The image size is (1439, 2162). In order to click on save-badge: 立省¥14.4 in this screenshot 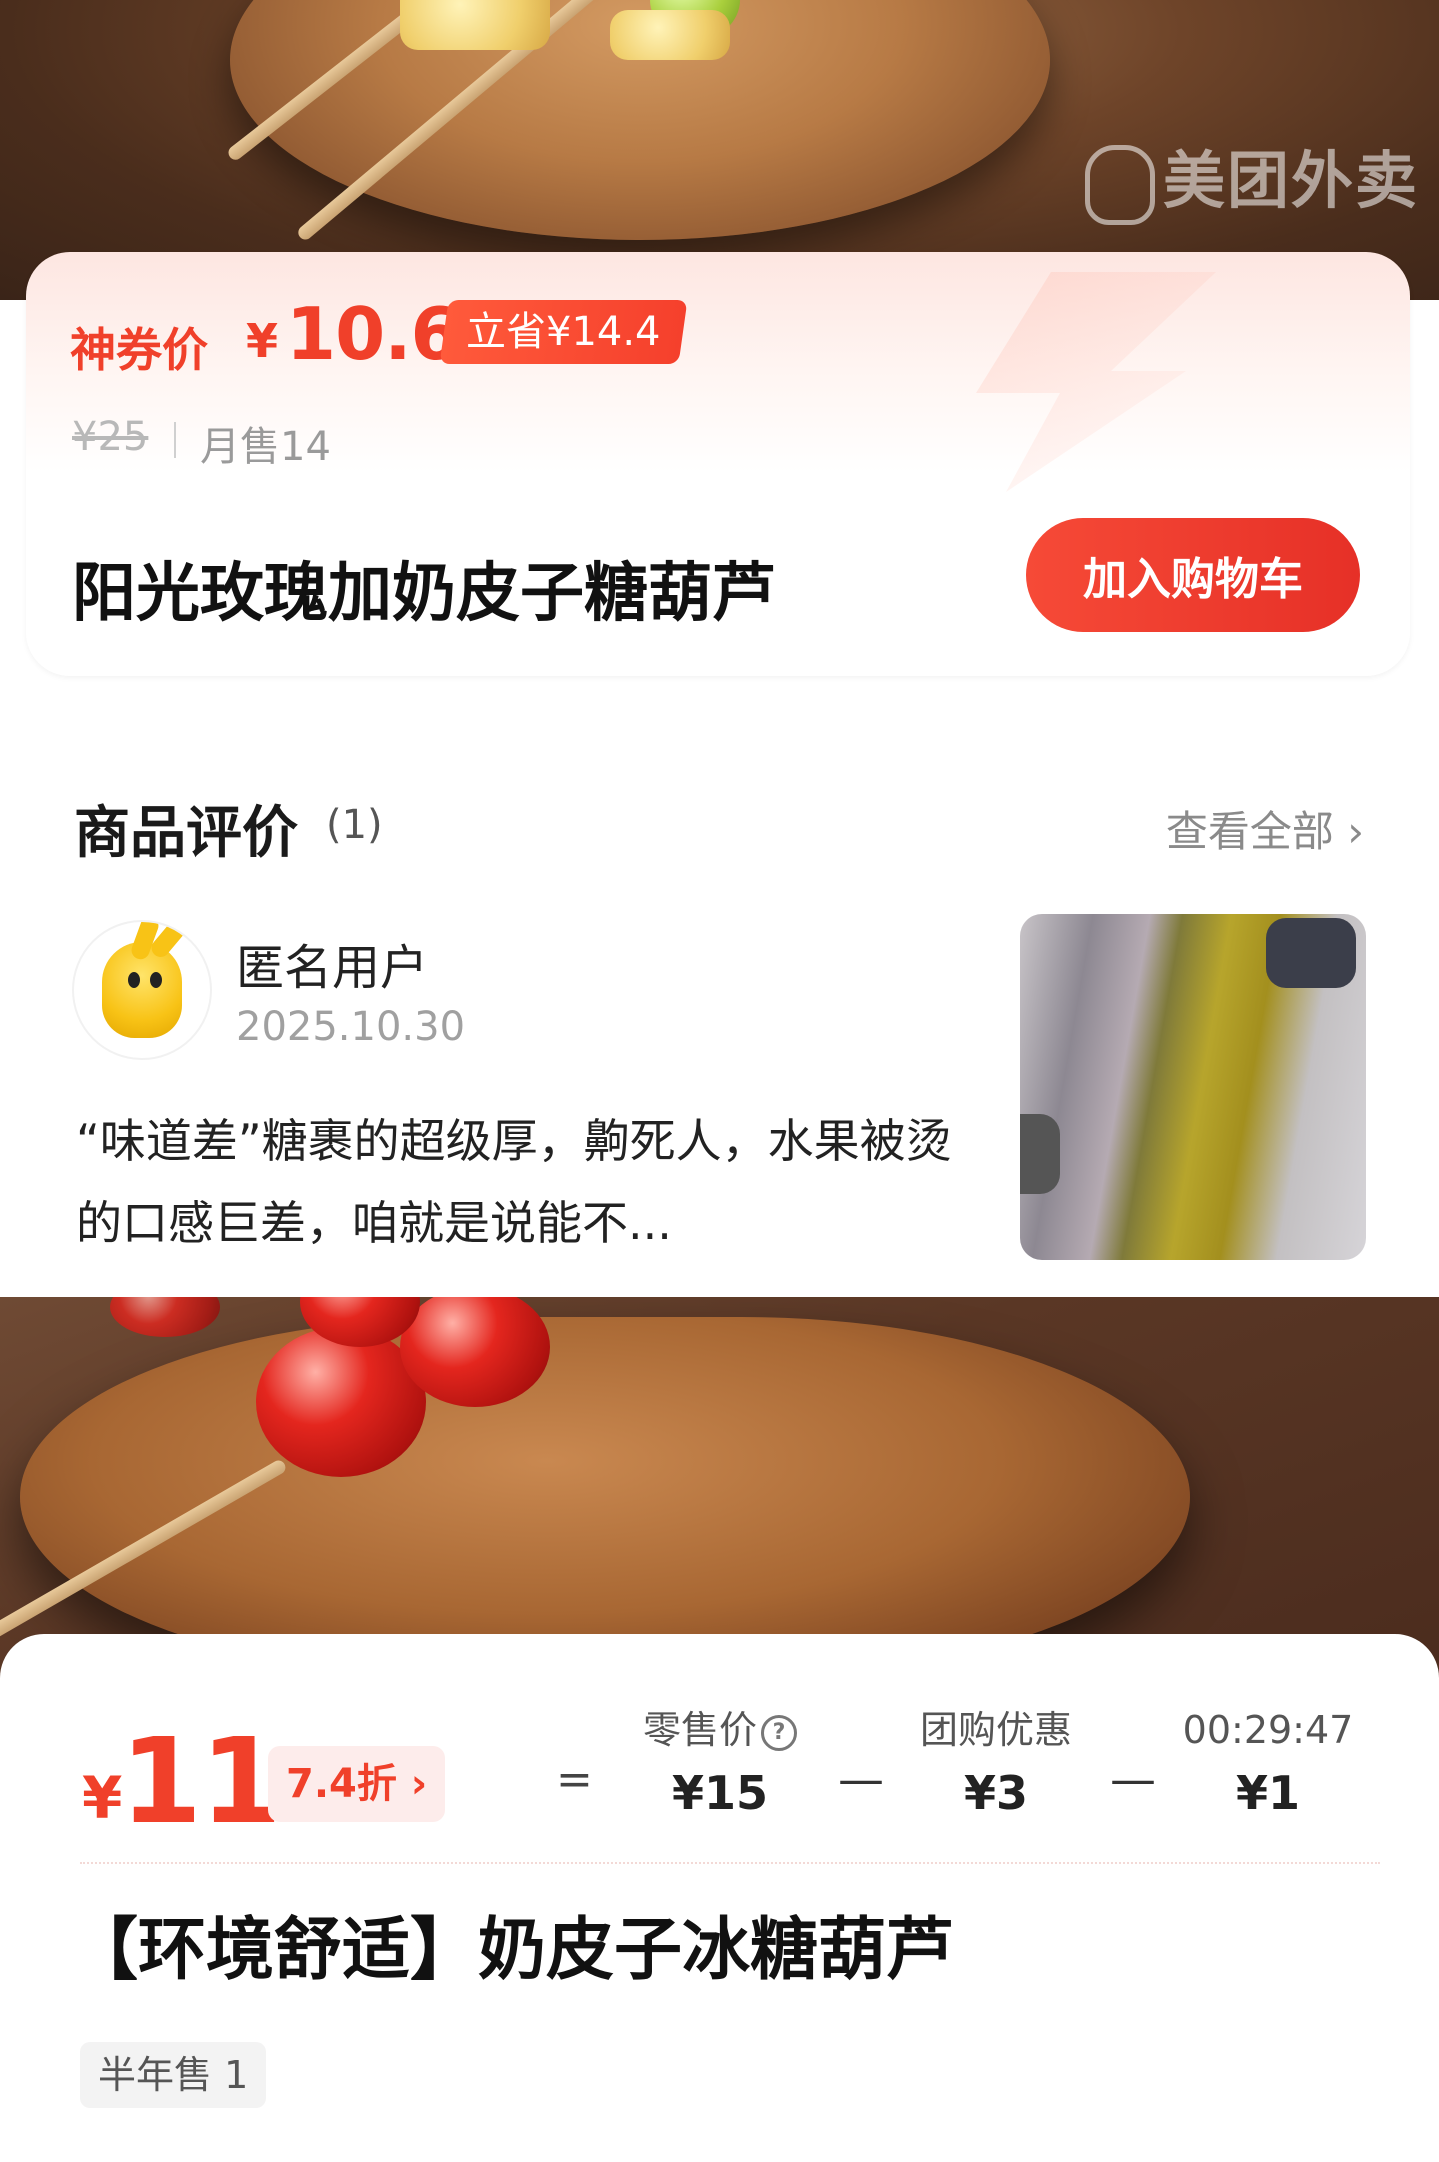, I will do `click(563, 332)`.